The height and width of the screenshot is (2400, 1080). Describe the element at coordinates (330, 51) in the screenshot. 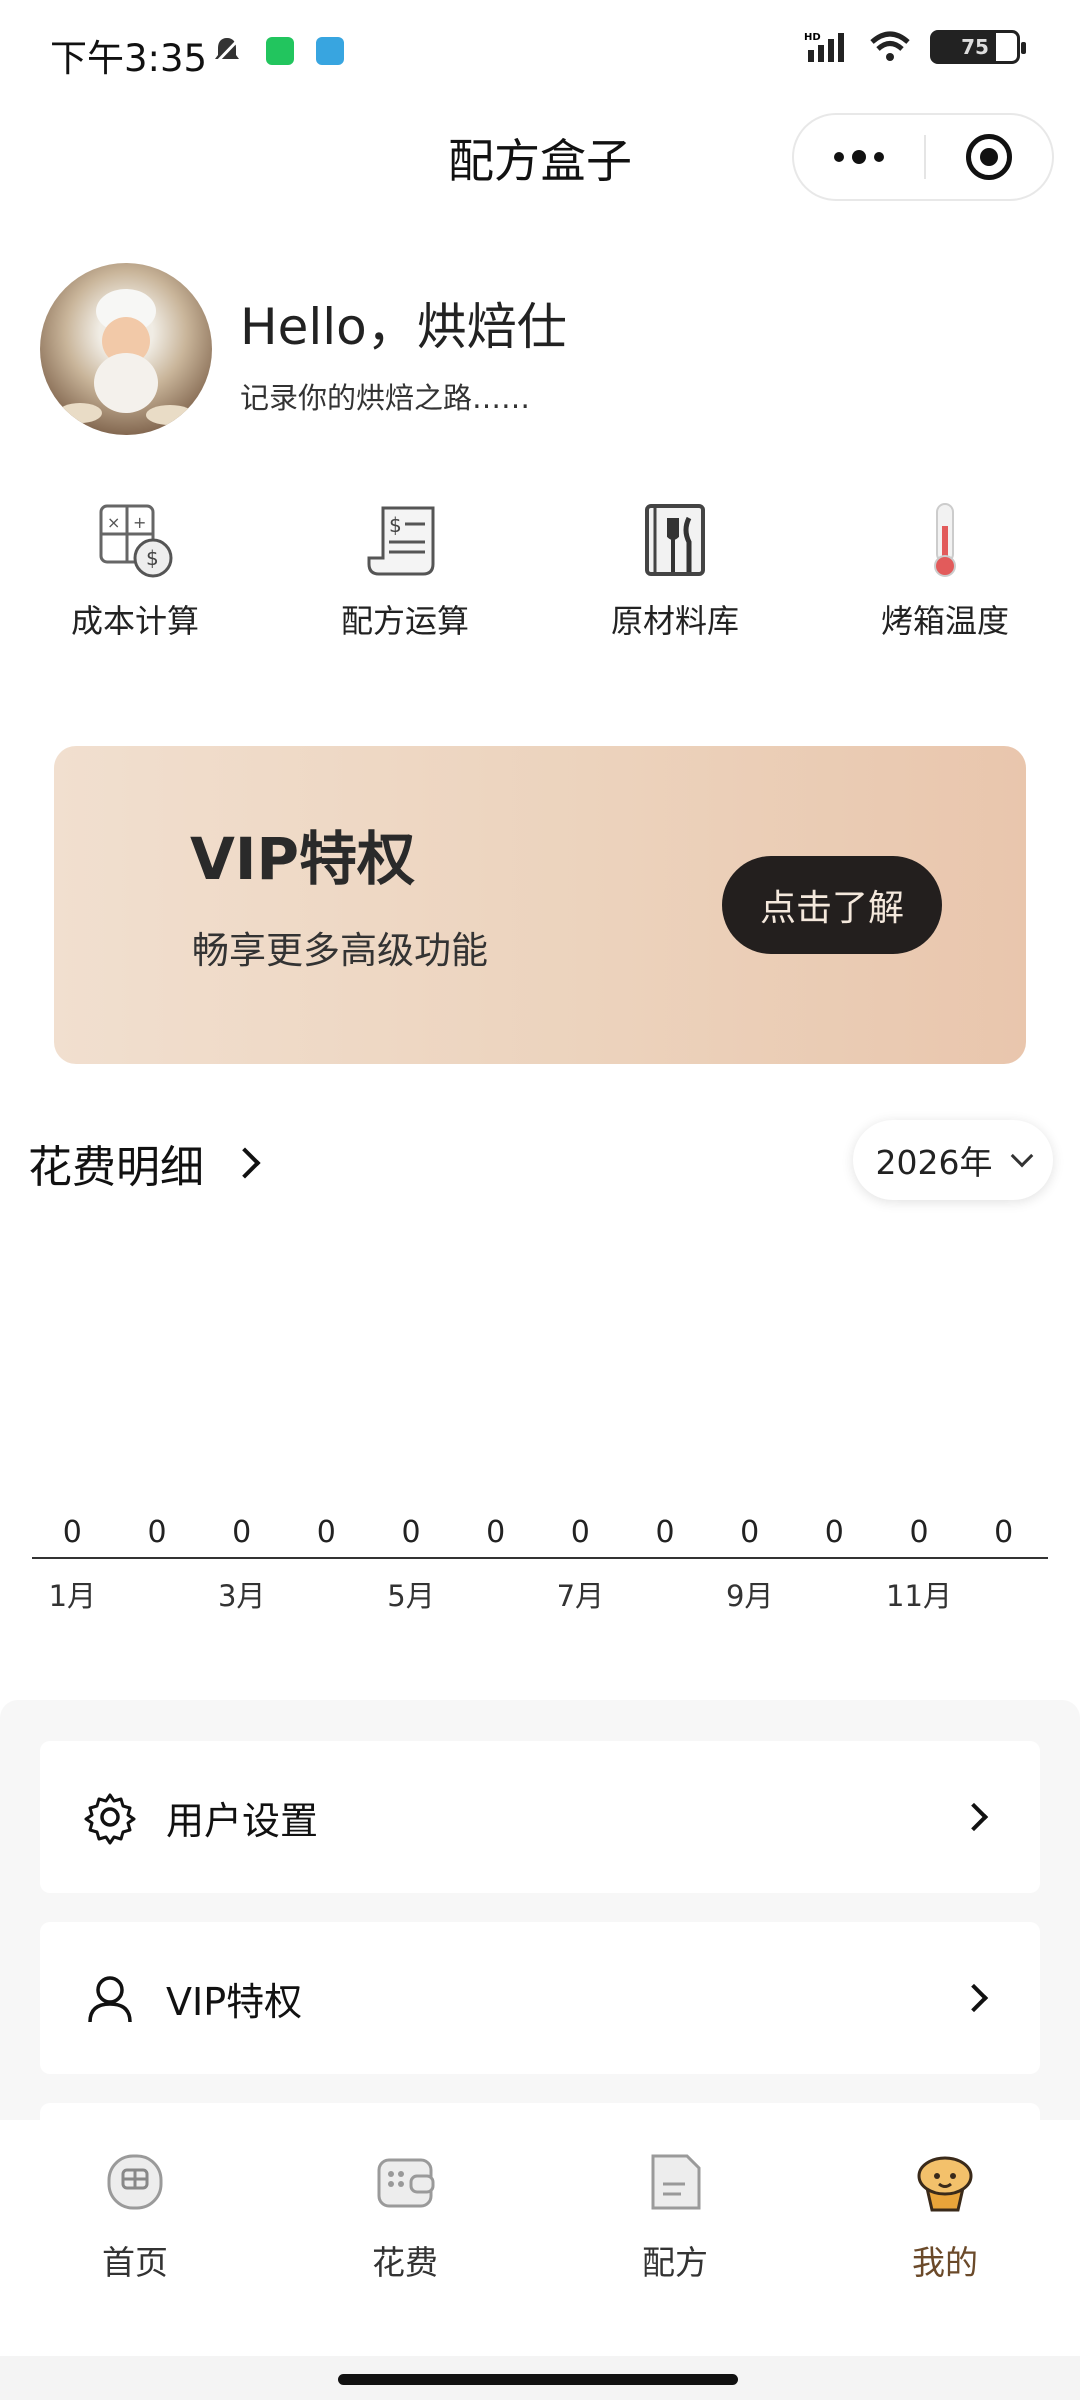

I see `upload-app-icon` at that location.